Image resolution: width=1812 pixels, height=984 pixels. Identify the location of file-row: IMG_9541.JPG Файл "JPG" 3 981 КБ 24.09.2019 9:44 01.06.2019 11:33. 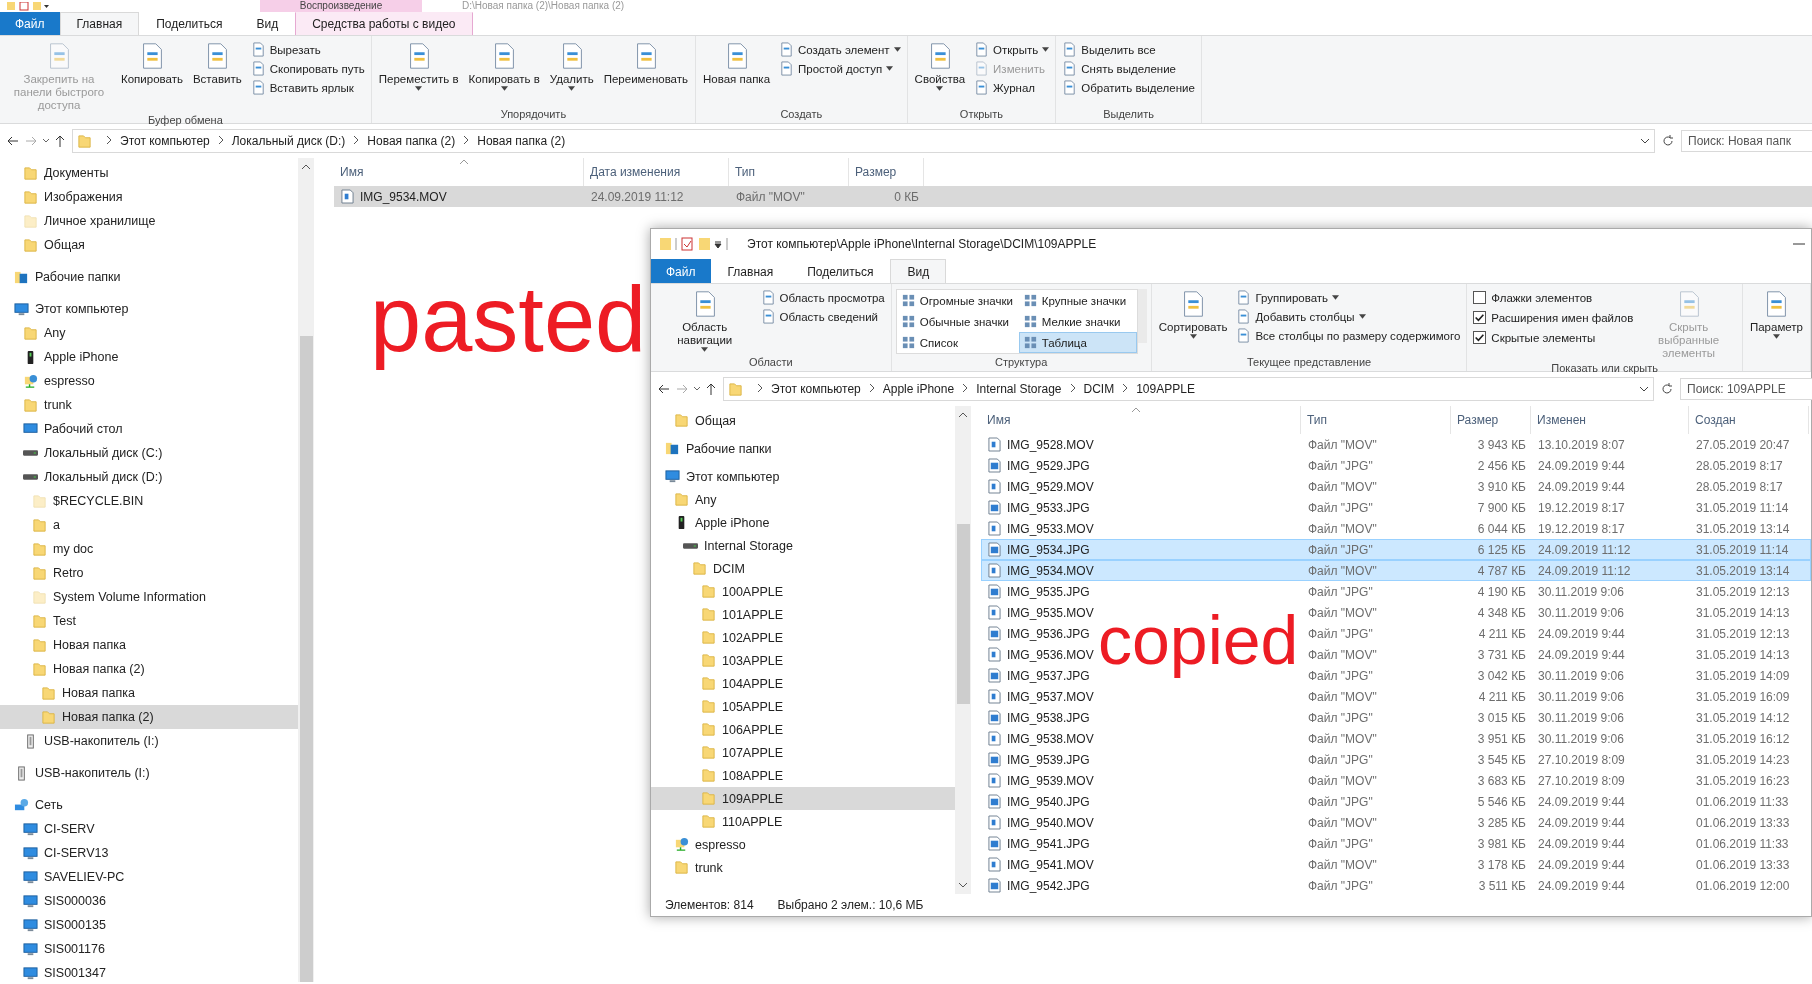
(1396, 843).